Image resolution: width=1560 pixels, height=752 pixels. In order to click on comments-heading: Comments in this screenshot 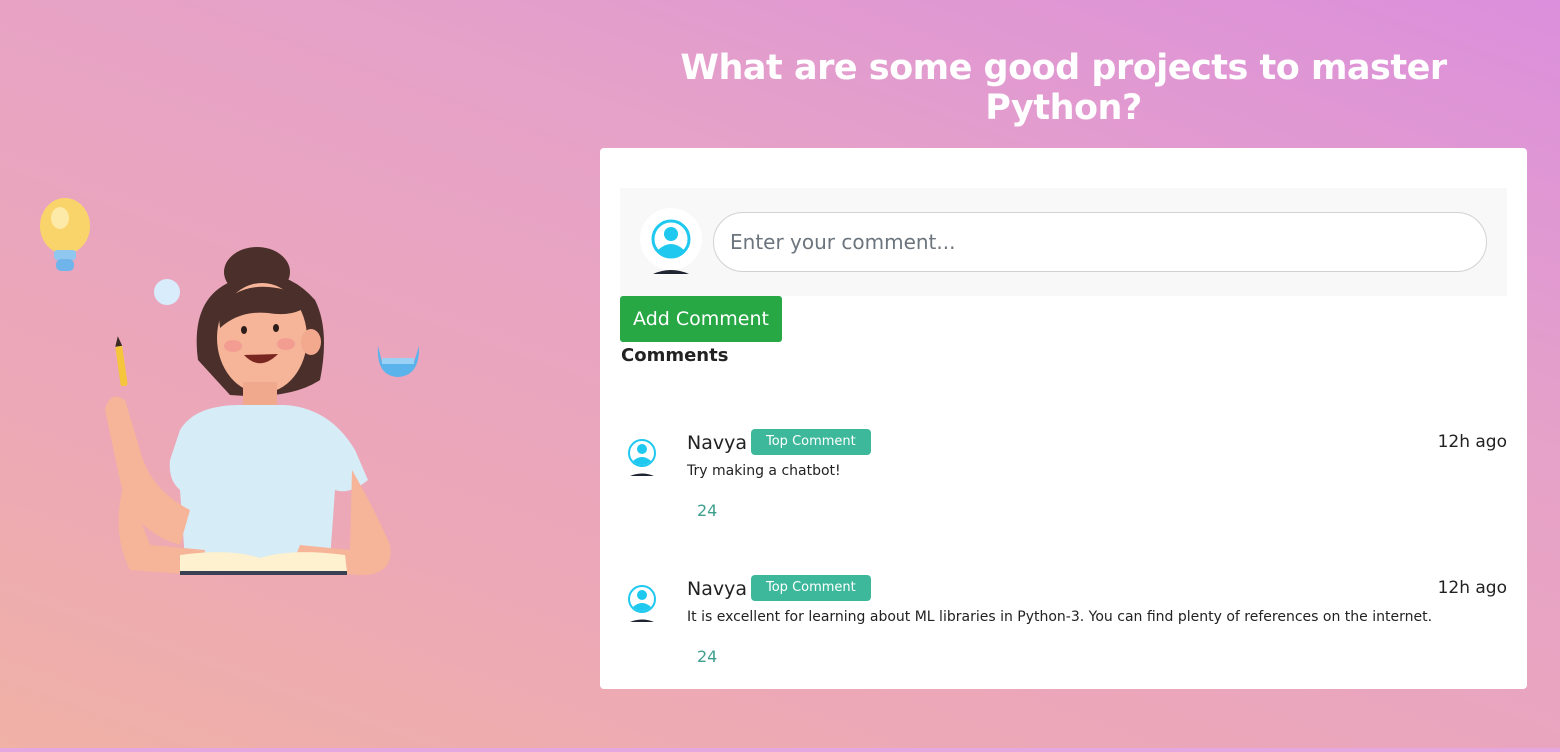, I will do `click(675, 355)`.